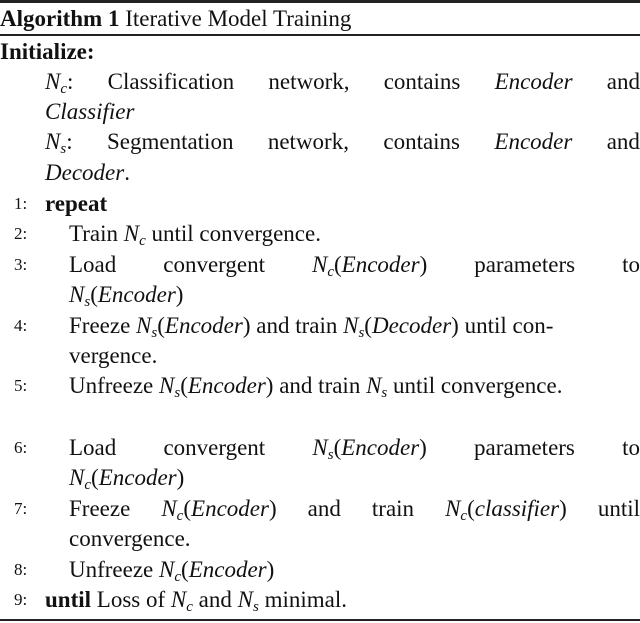 This screenshot has height=623, width=640. I want to click on line-number: 4:, so click(21, 325).